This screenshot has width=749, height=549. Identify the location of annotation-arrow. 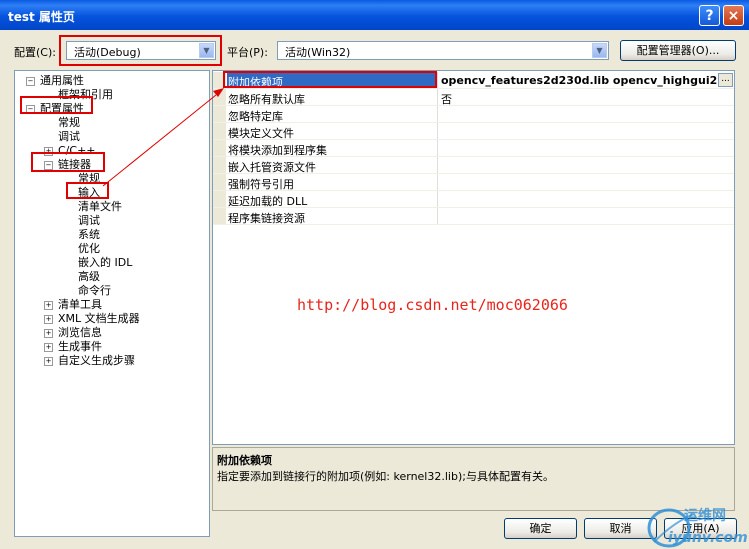
(163, 137).